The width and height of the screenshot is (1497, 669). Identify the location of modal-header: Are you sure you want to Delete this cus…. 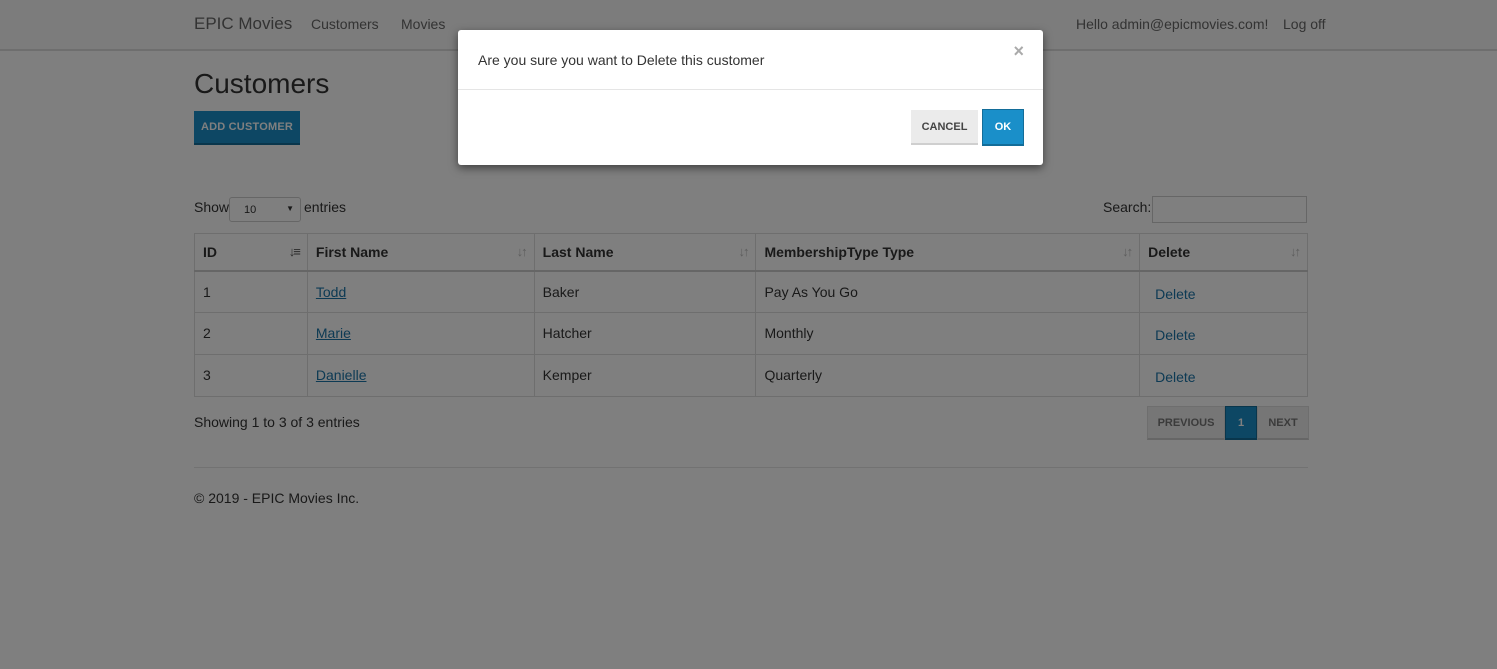
(750, 60).